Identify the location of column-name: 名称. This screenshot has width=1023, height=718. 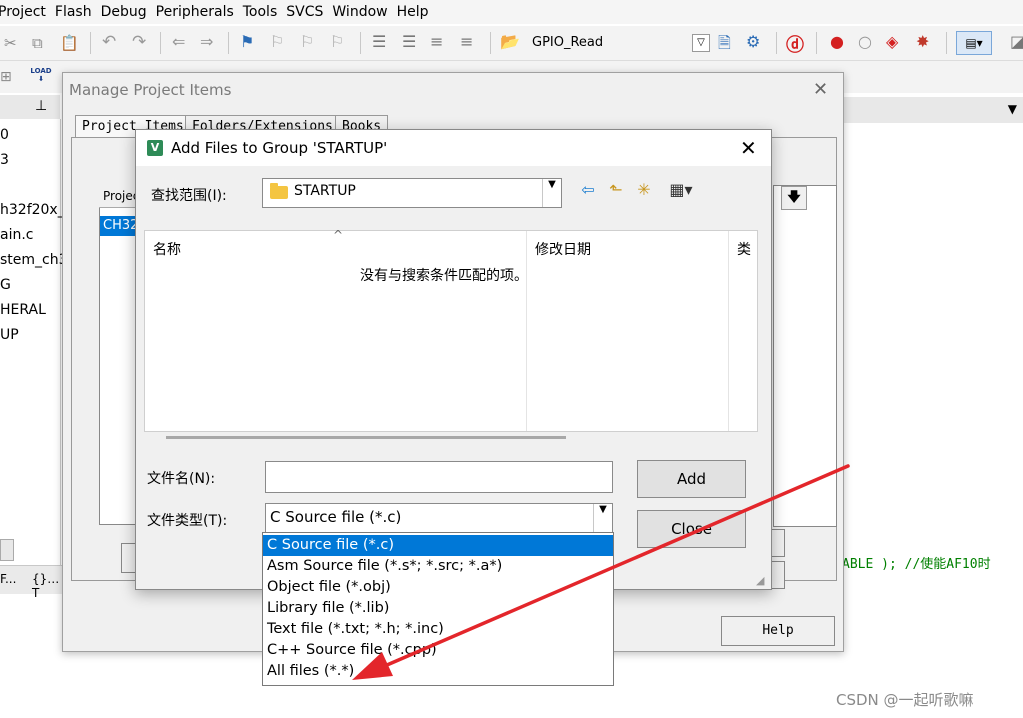
(167, 249).